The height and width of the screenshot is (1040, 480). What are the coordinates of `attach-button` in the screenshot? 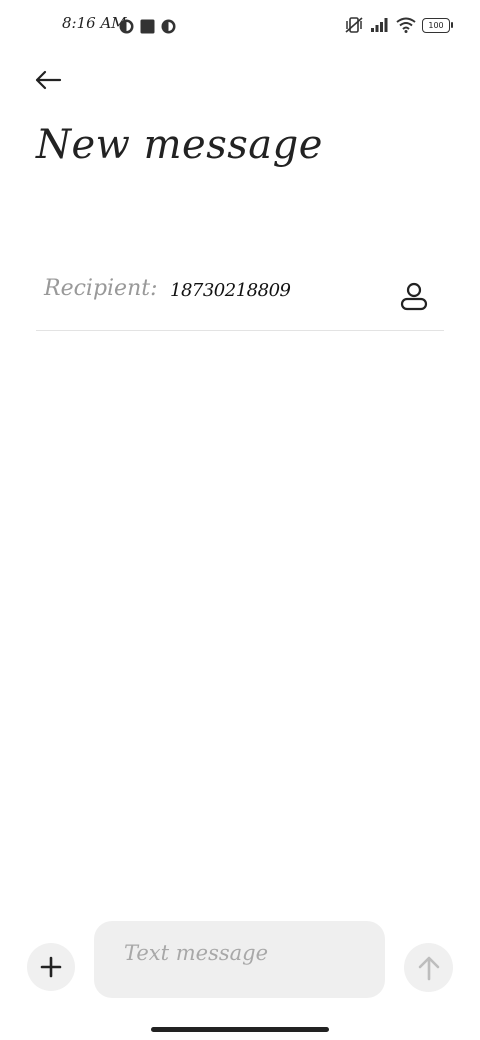 It's located at (51, 967).